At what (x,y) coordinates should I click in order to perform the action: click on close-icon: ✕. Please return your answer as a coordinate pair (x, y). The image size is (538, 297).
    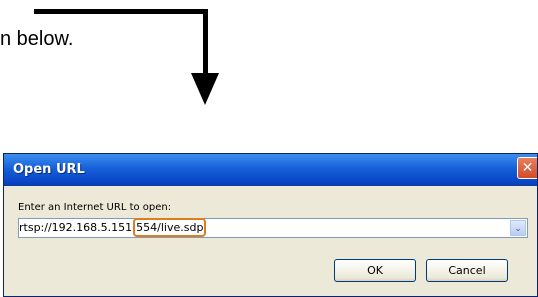
    Looking at the image, I should click on (527, 168).